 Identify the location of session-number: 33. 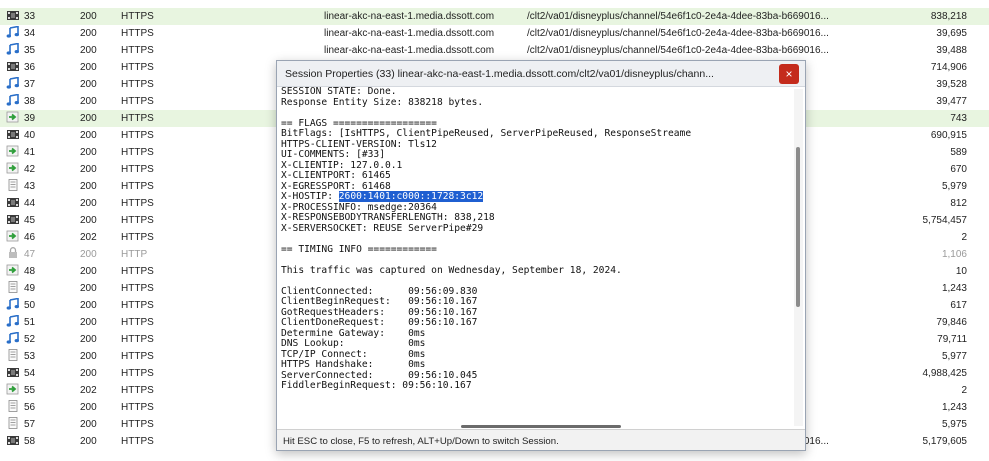
(30, 16).